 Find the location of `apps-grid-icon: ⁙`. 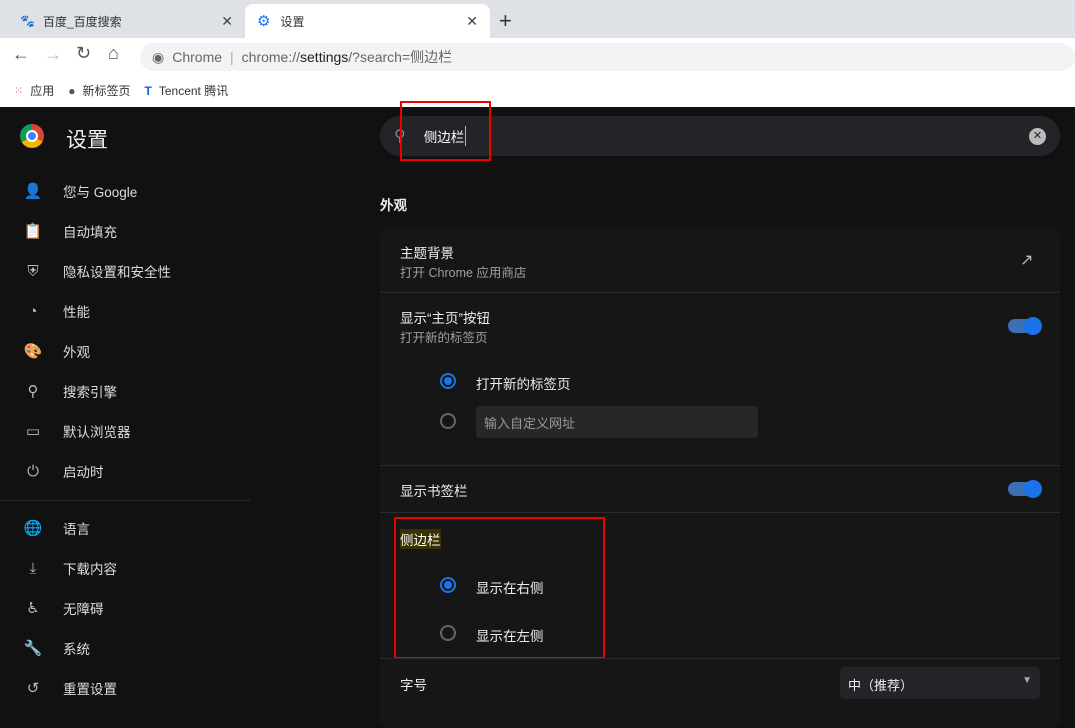

apps-grid-icon: ⁙ is located at coordinates (19, 91).